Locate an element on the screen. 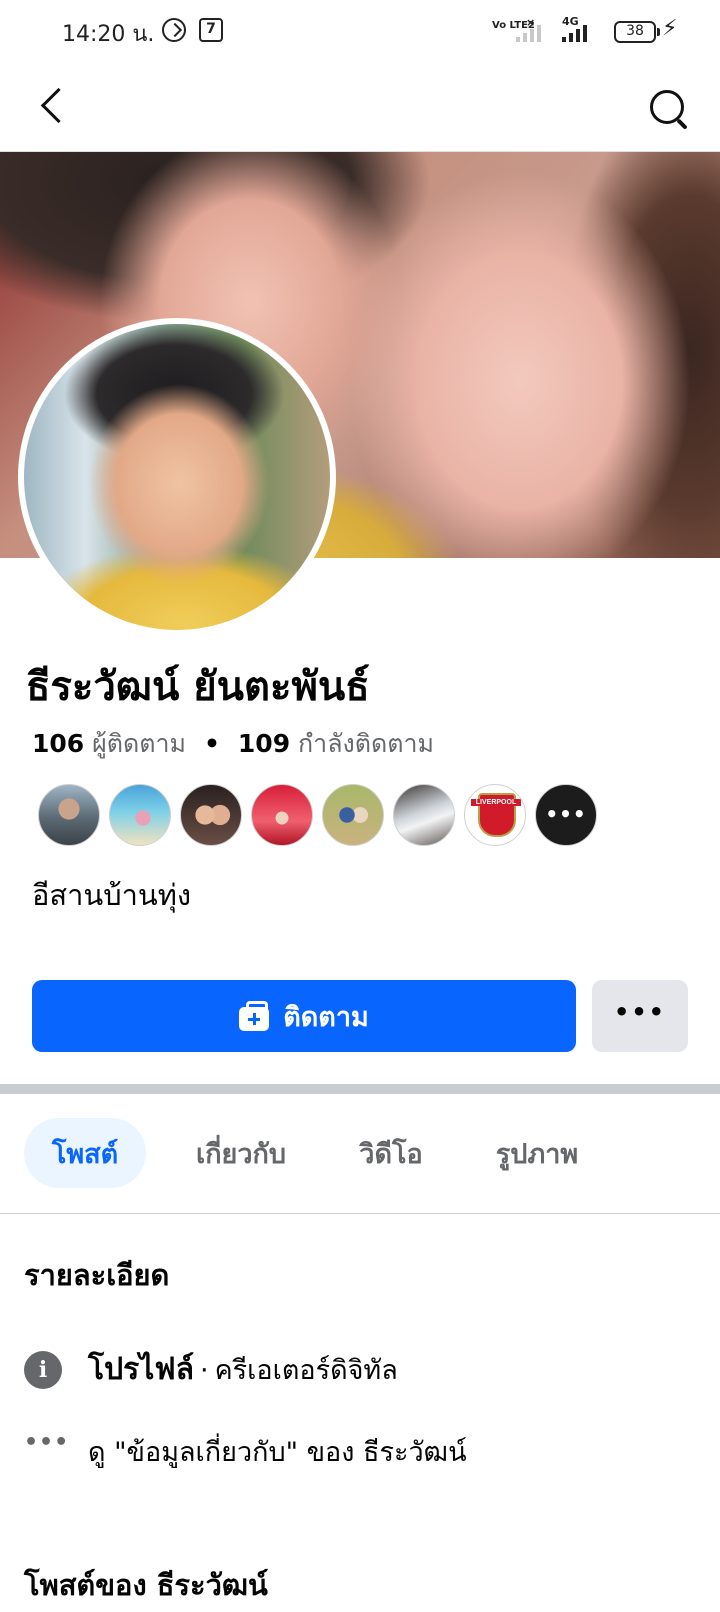 The height and width of the screenshot is (1612, 720). details-title: รายละเอียด is located at coordinates (97, 1275).